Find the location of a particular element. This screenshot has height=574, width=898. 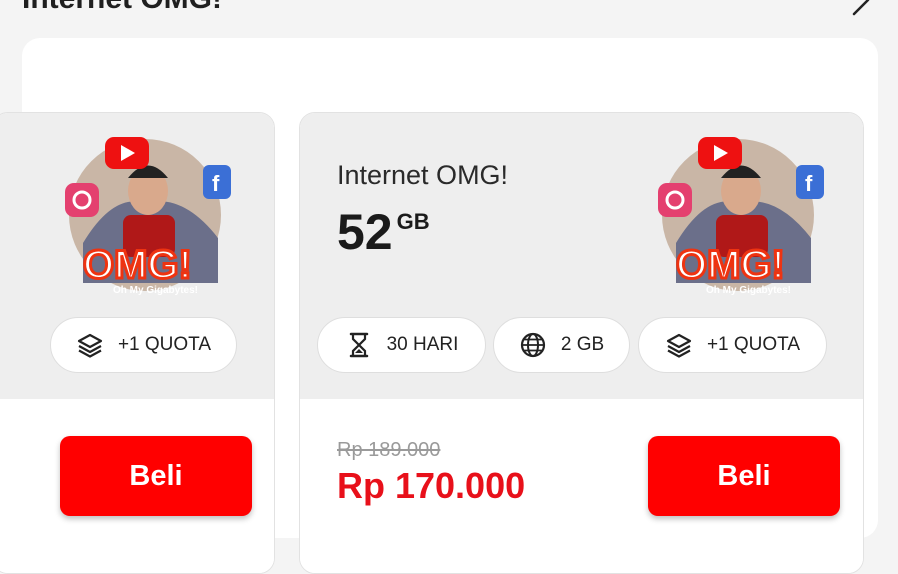

package-size-unit: GB is located at coordinates (413, 221).